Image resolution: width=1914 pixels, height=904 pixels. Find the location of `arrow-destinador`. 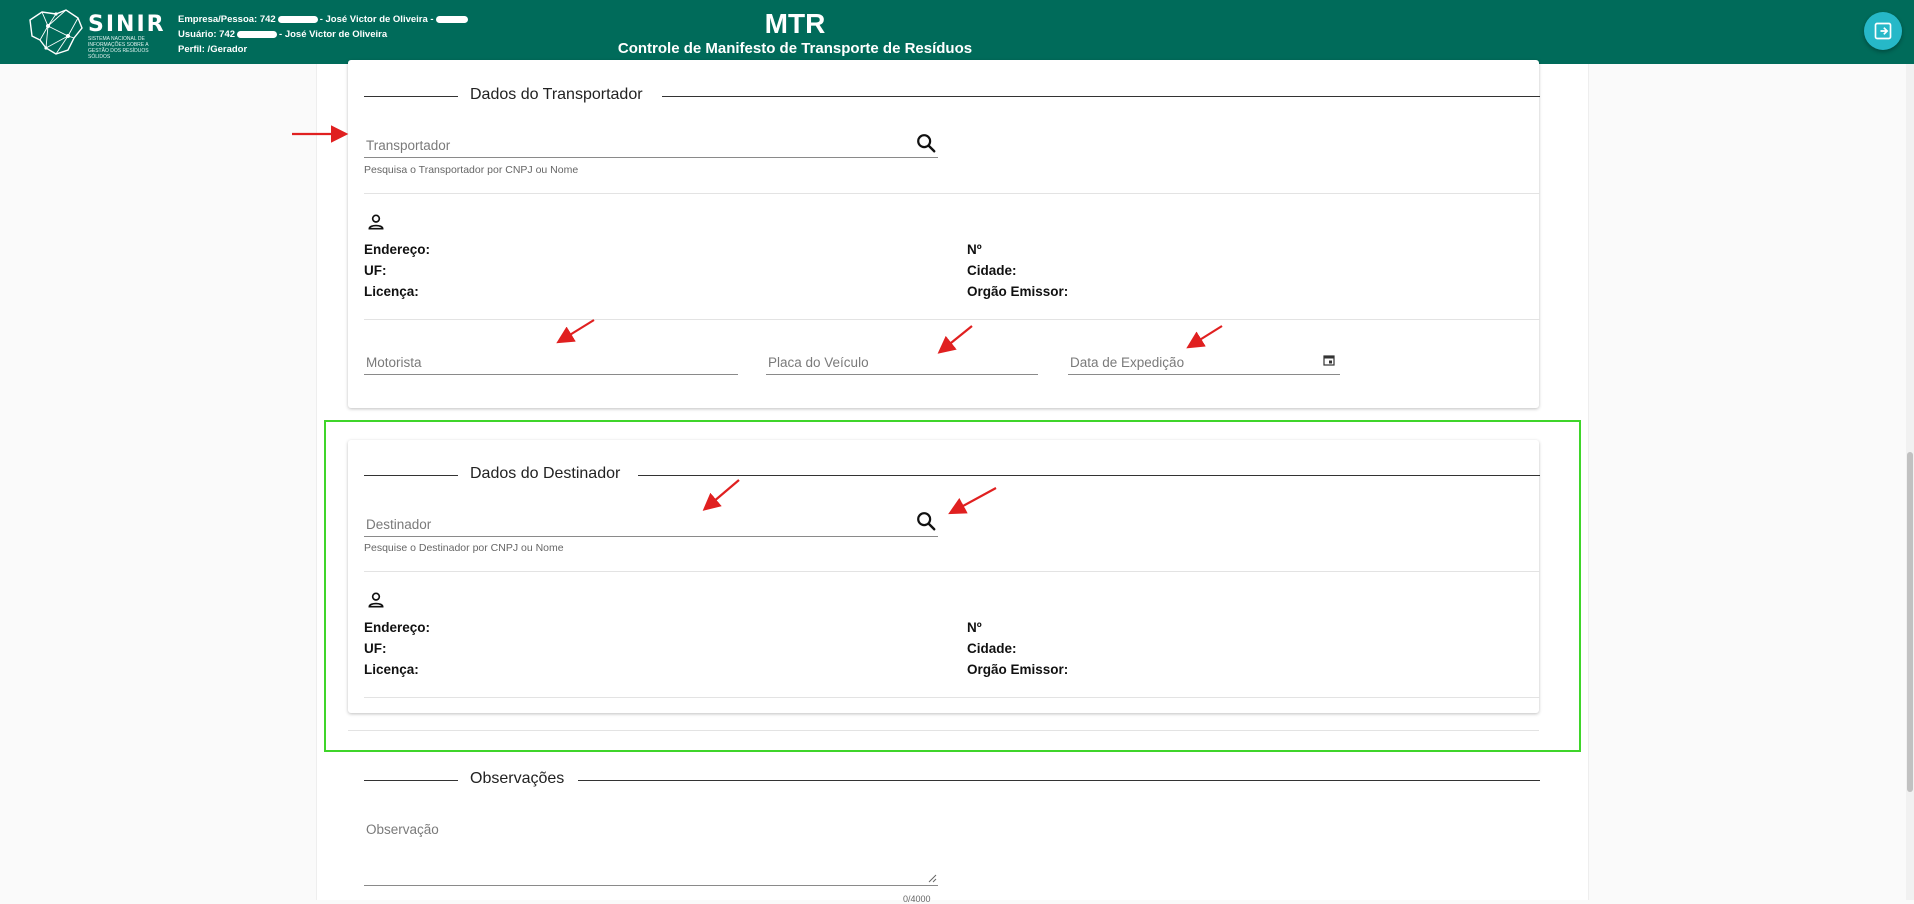

arrow-destinador is located at coordinates (721, 495).